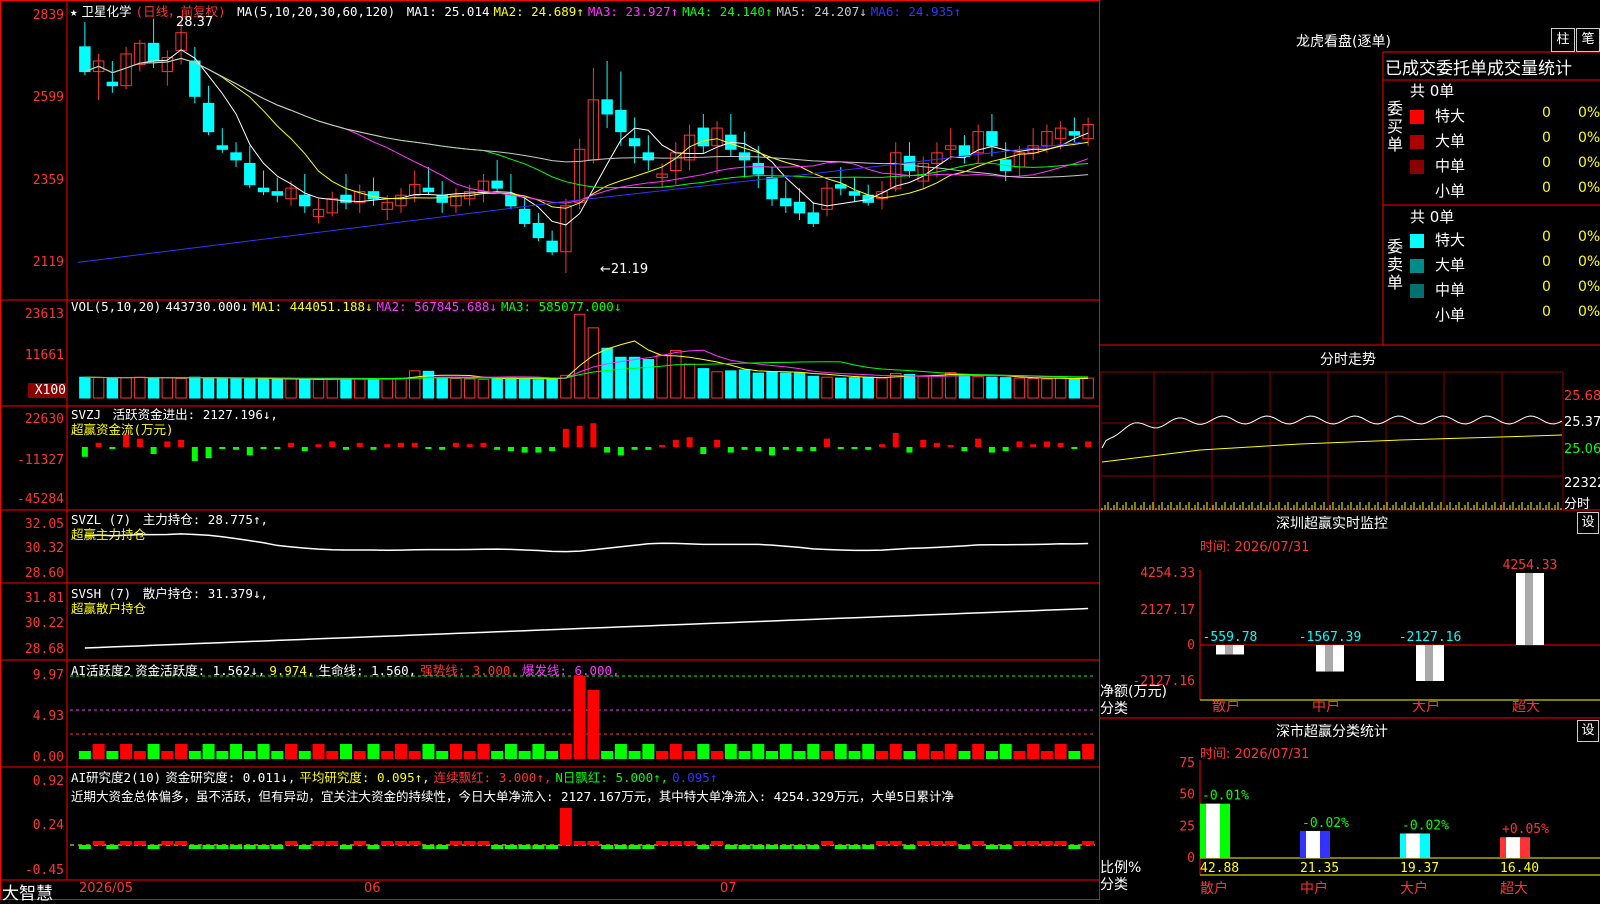 The width and height of the screenshot is (1600, 904). What do you see at coordinates (1114, 709) in the screenshot?
I see `monitor-ylabel2: 分类` at bounding box center [1114, 709].